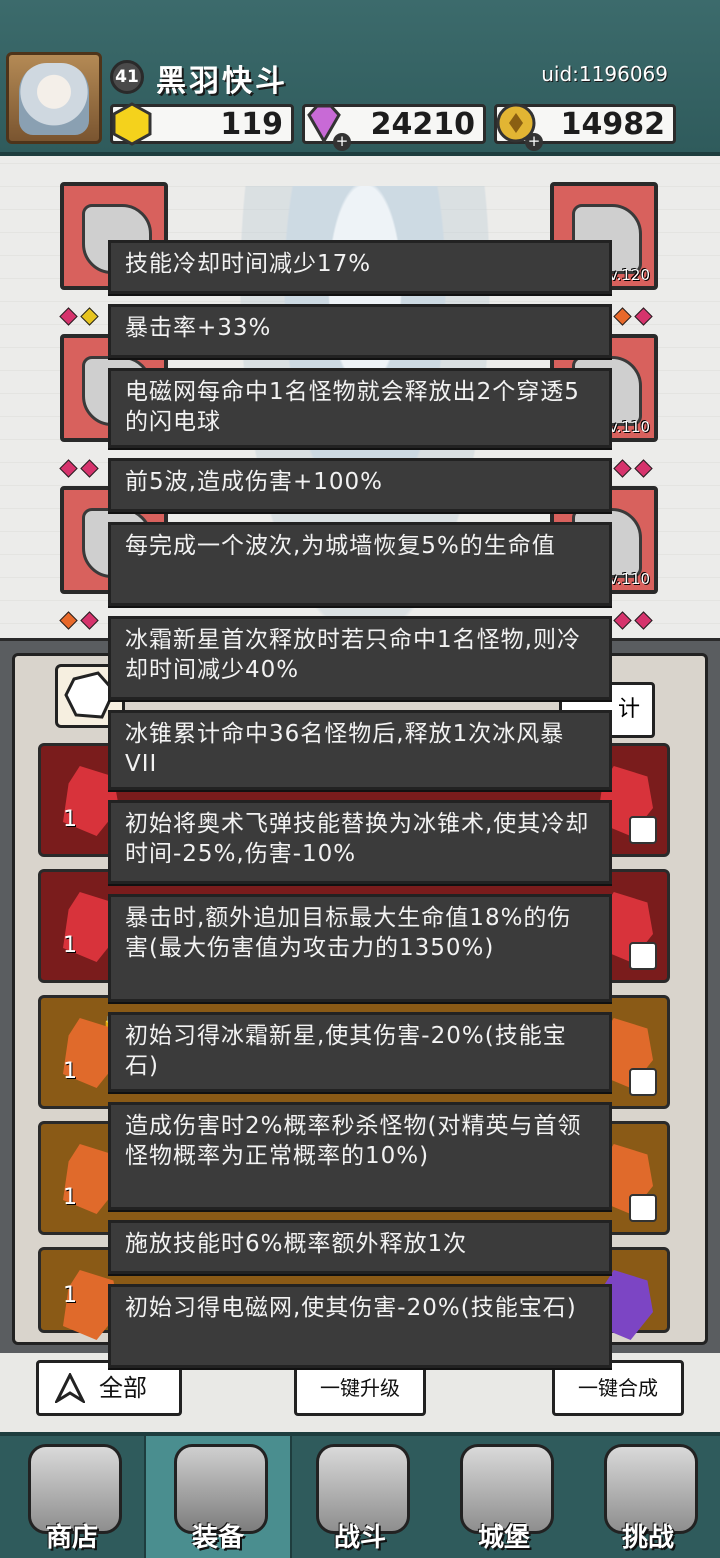 The width and height of the screenshot is (720, 1558). I want to click on player-avatar, so click(54, 98).